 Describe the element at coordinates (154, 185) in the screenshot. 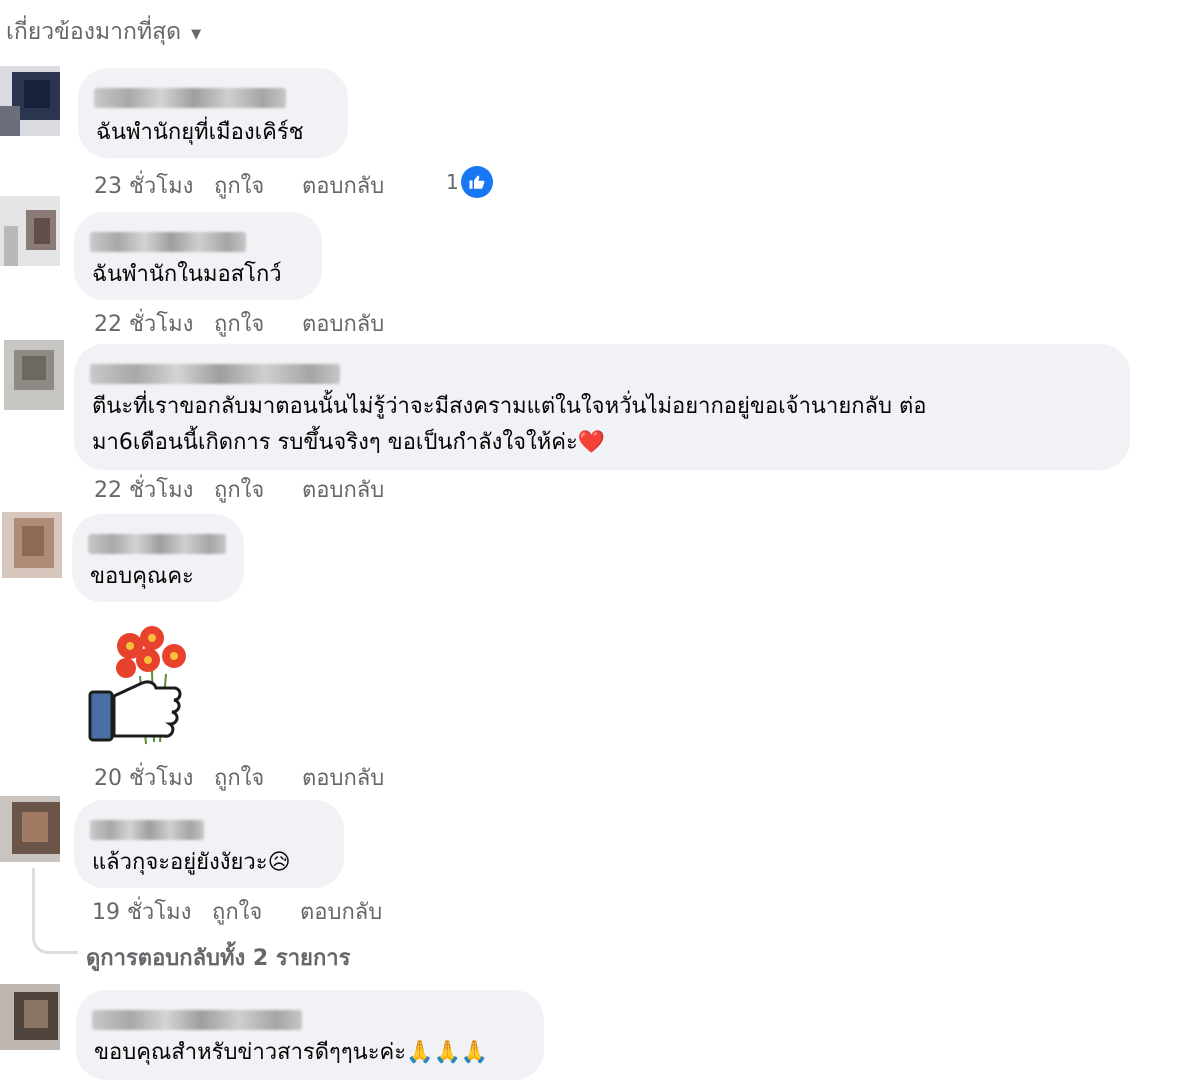

I see `comment-timestamp: 23 ชั่วโมง` at that location.